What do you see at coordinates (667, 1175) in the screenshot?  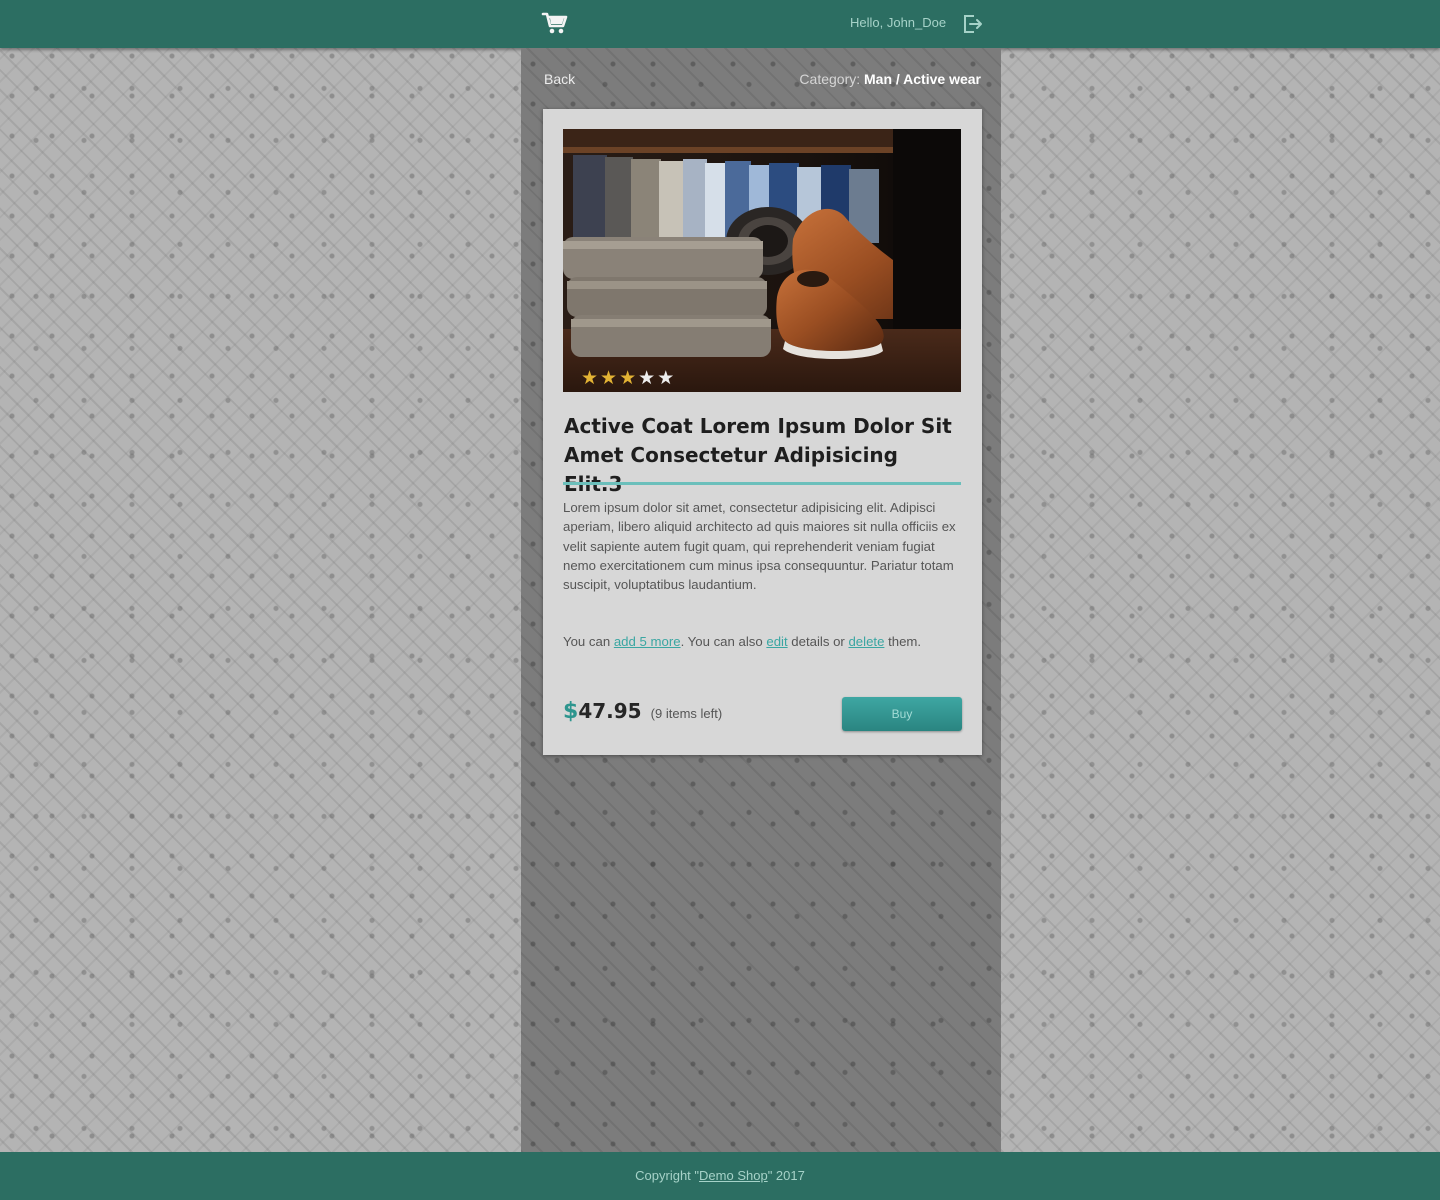 I see `copyright-prefix: Copyright "` at bounding box center [667, 1175].